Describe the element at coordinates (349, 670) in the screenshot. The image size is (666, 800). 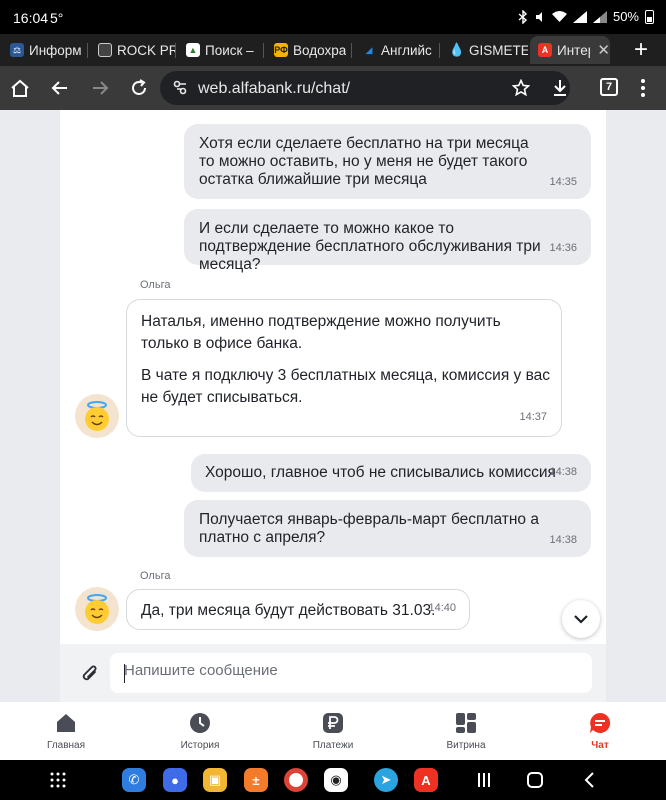
I see `message-input` at that location.